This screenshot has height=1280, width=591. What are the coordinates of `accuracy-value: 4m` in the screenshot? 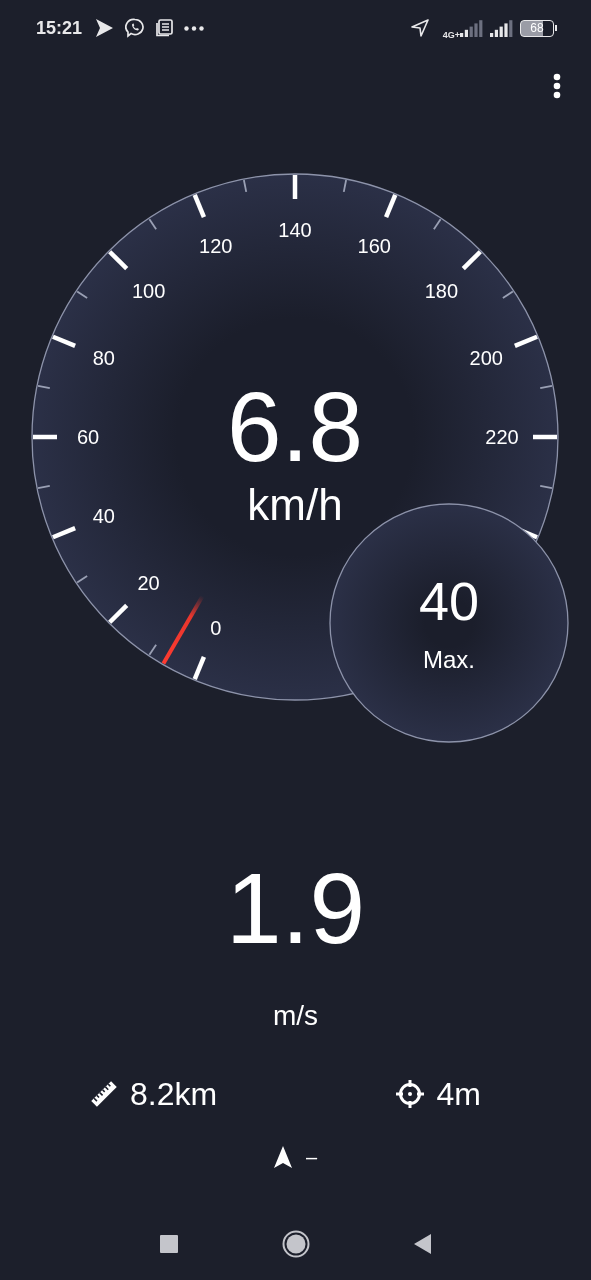 It's located at (458, 1094).